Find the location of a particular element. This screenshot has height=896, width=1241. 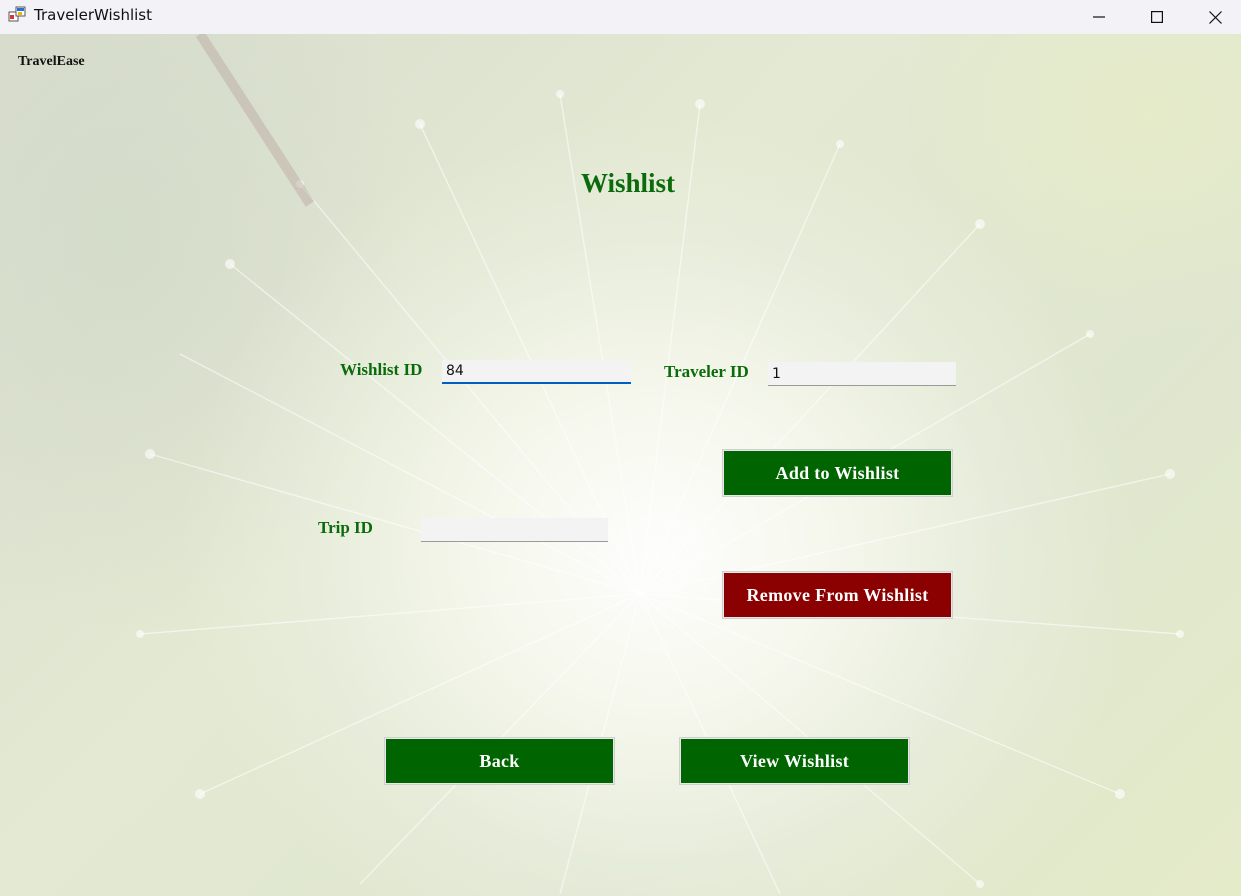

view-wishlist-button: View Wishlist is located at coordinates (794, 761).